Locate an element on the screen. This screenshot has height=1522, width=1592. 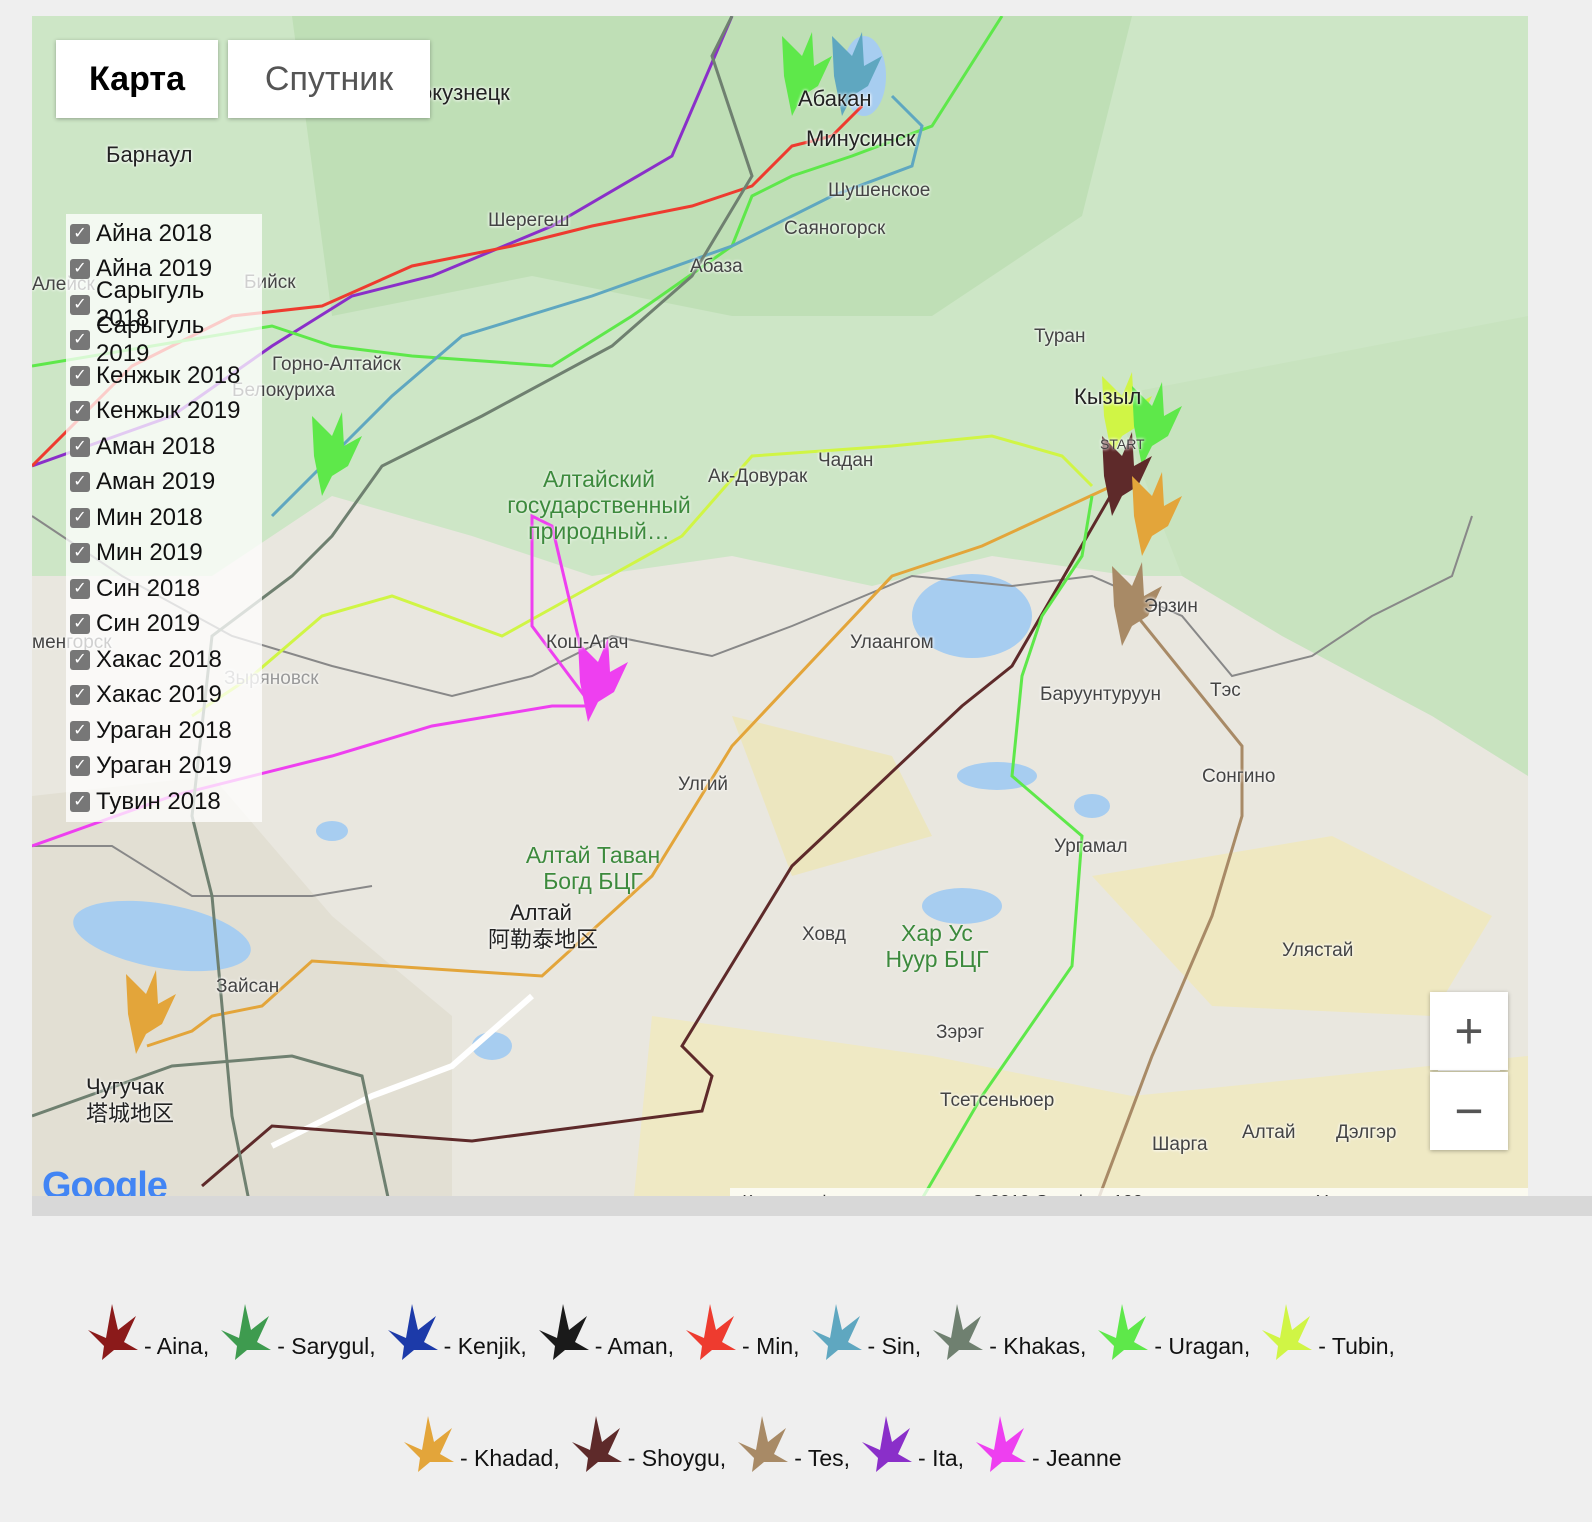
bird-key-row: - Khadad, - Shoygu, - Tes, - Ita, - Jeanne is located at coordinates (765, 1443).